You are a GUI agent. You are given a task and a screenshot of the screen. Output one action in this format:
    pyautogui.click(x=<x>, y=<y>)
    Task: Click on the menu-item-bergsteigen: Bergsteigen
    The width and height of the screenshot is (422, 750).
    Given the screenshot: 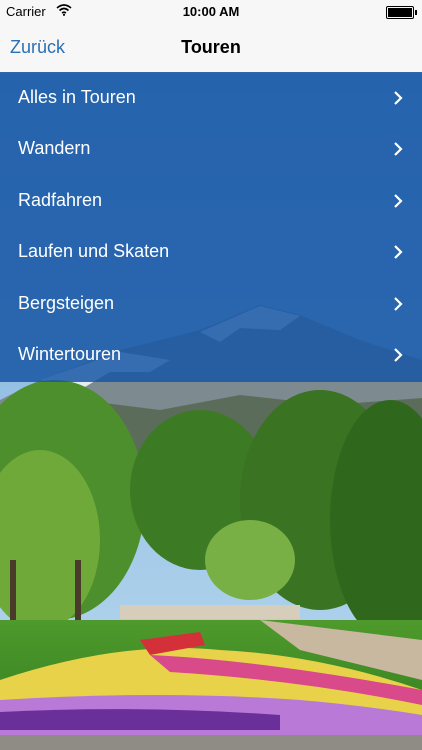 What is the action you would take?
    pyautogui.click(x=211, y=303)
    